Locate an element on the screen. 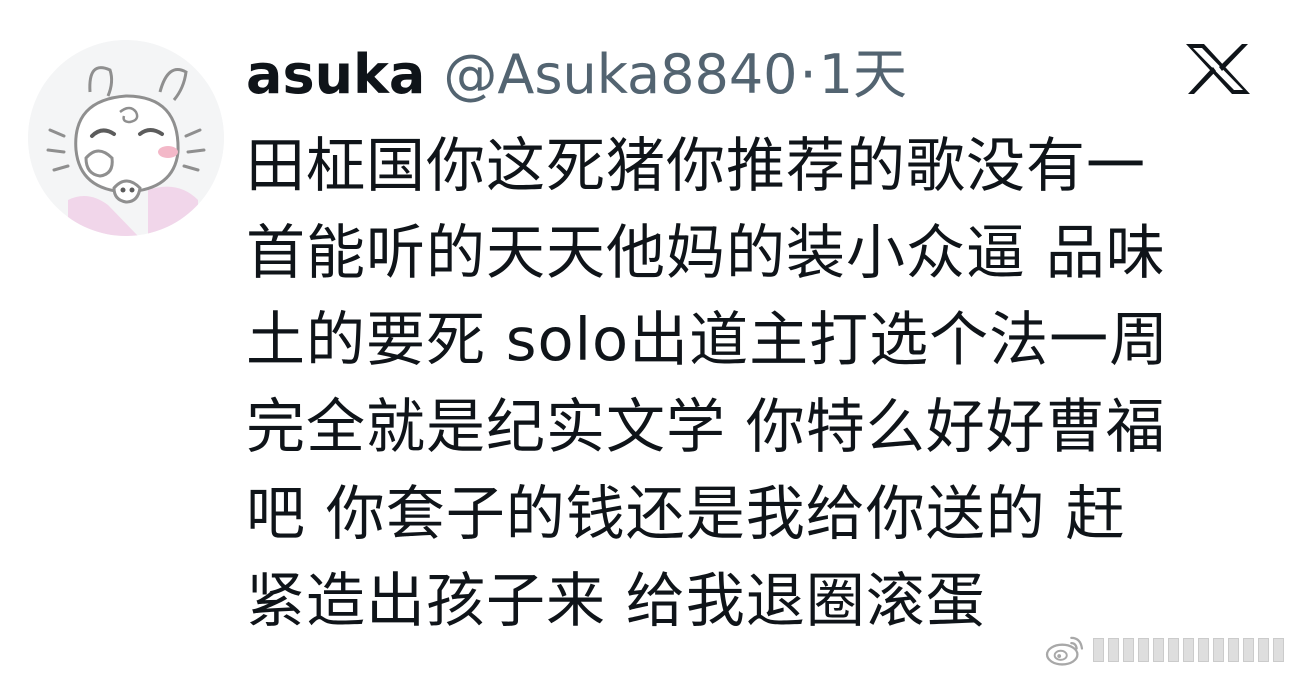 This screenshot has height=682, width=1290. avatar is located at coordinates (126, 138).